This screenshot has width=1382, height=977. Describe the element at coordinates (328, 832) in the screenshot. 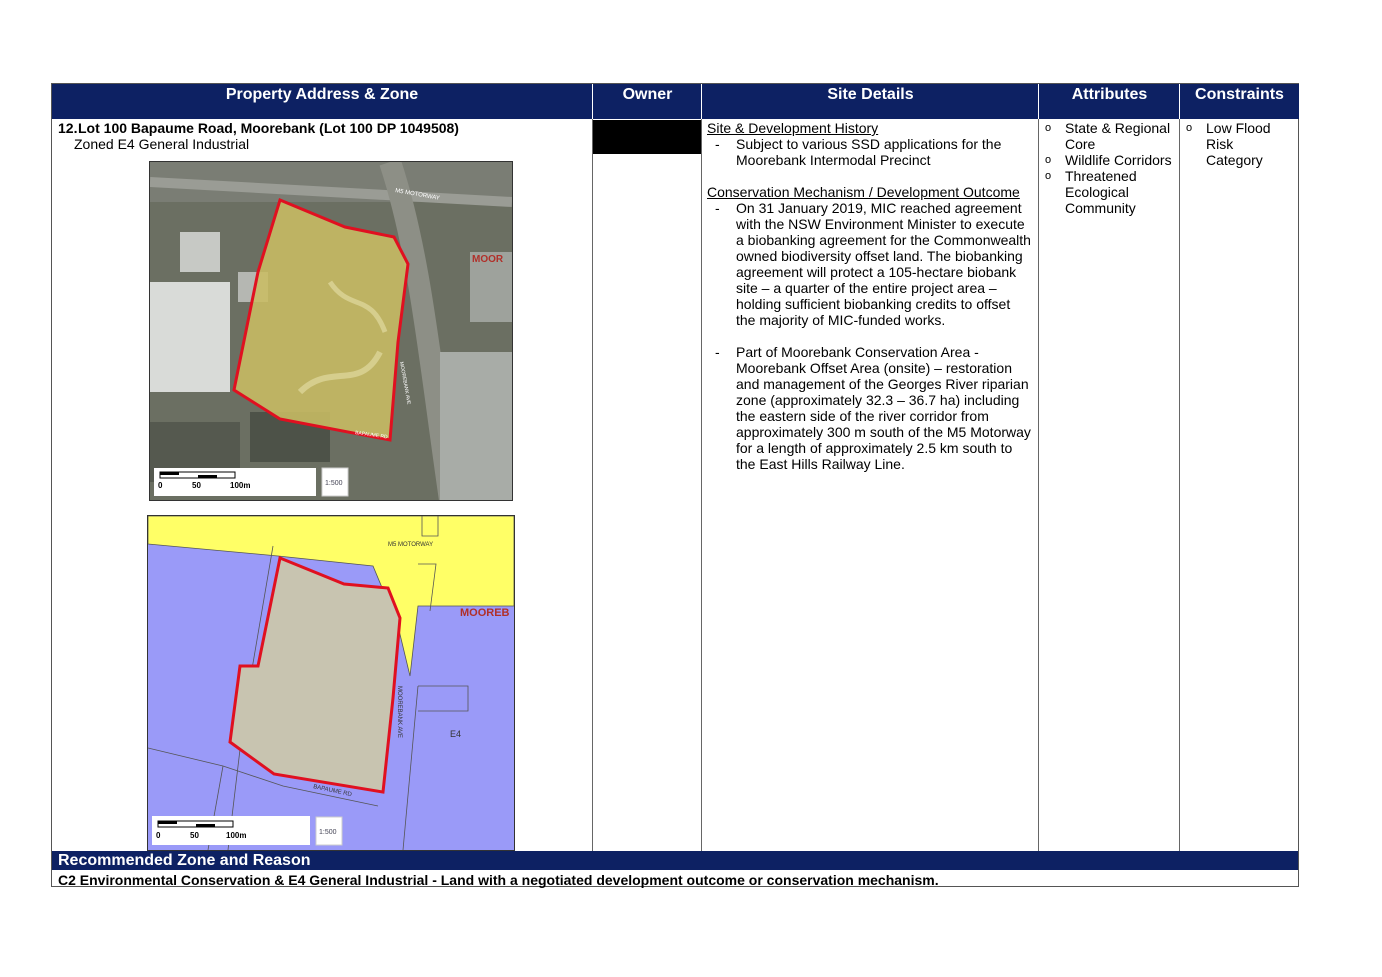

I see `zoning-scale-ratio: 1:500` at that location.